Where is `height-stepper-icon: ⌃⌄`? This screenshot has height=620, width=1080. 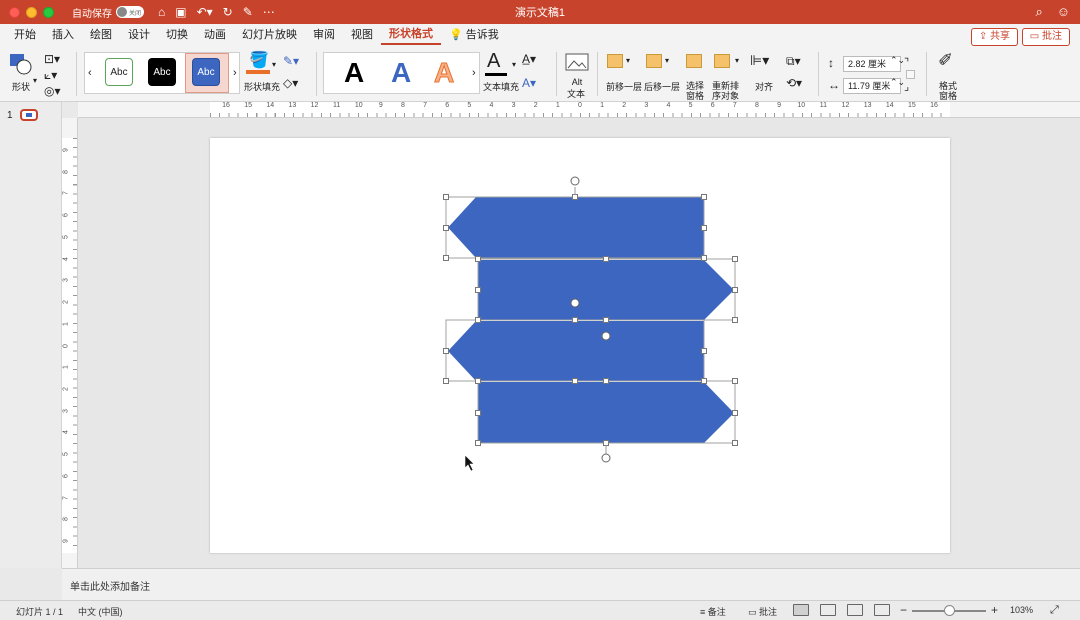
height-stepper-icon: ⌃⌄ is located at coordinates (897, 60).